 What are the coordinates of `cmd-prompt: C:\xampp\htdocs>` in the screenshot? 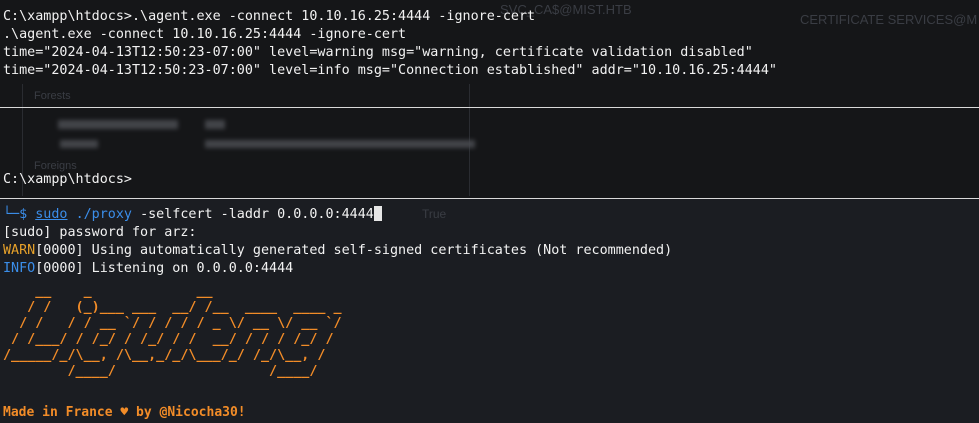 It's located at (67, 179).